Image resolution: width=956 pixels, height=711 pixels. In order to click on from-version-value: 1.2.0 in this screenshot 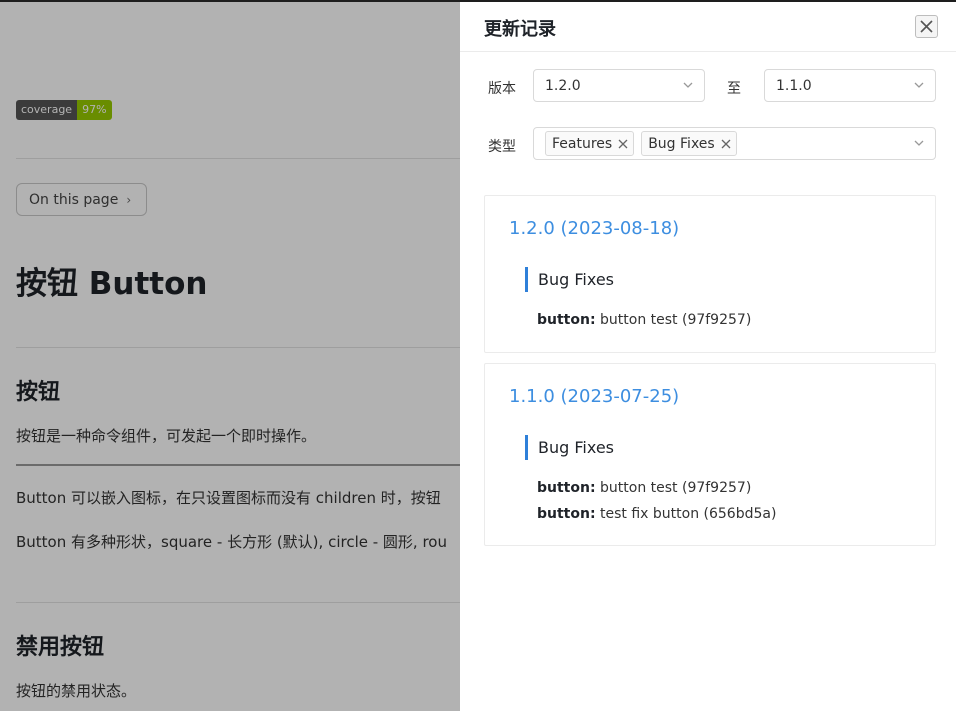, I will do `click(563, 85)`.